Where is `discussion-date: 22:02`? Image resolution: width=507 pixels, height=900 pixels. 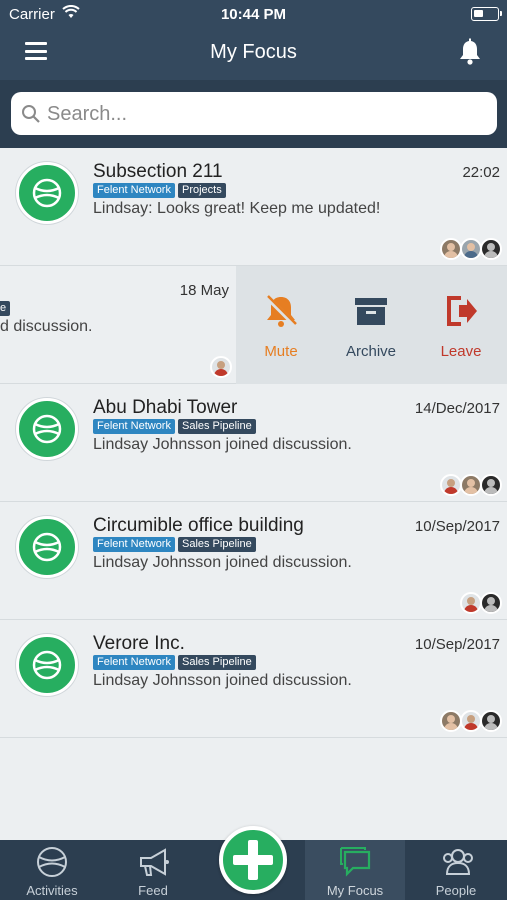 discussion-date: 22:02 is located at coordinates (481, 172).